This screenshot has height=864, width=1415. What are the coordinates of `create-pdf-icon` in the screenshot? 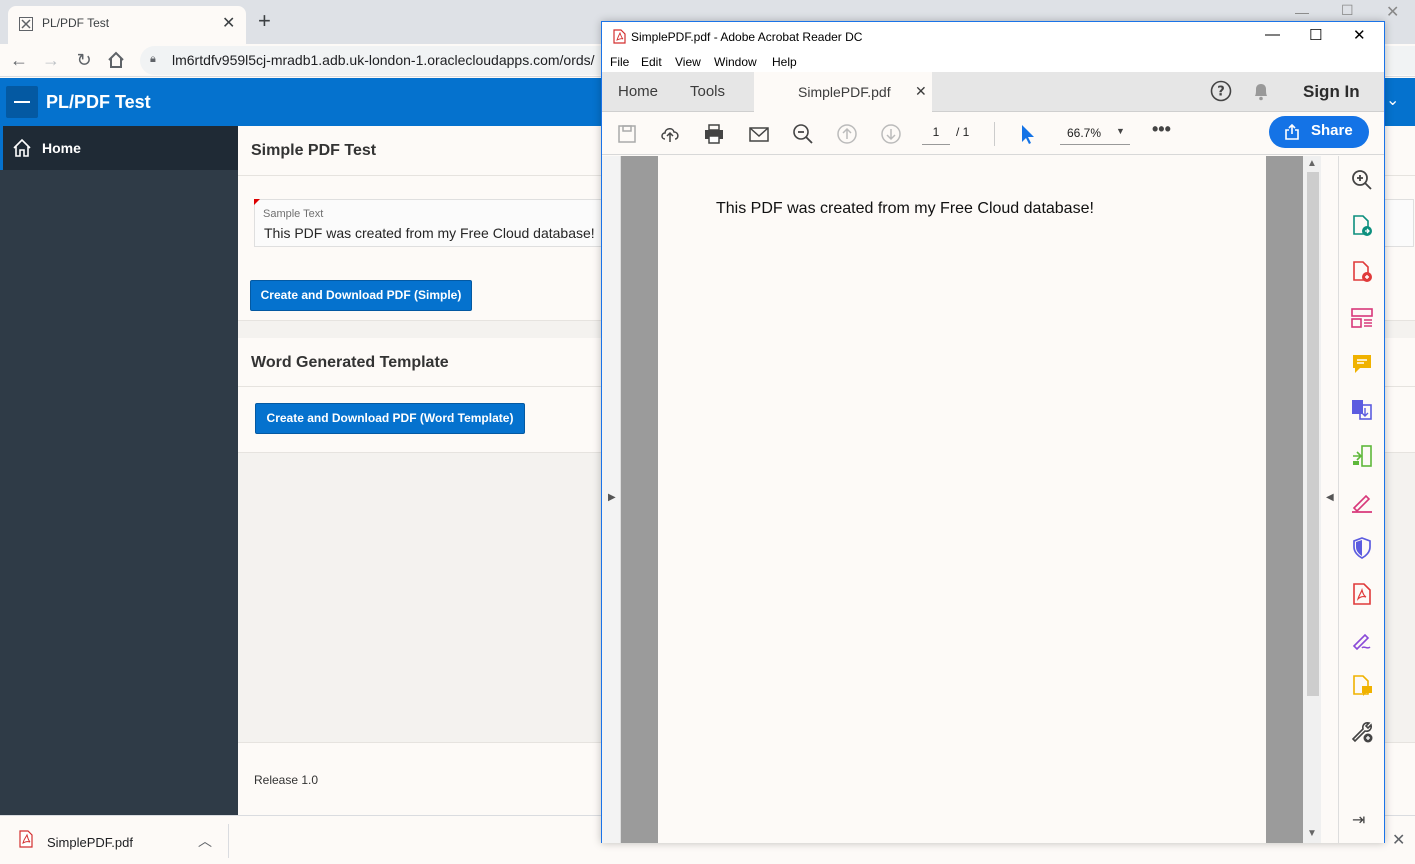 It's located at (1362, 272).